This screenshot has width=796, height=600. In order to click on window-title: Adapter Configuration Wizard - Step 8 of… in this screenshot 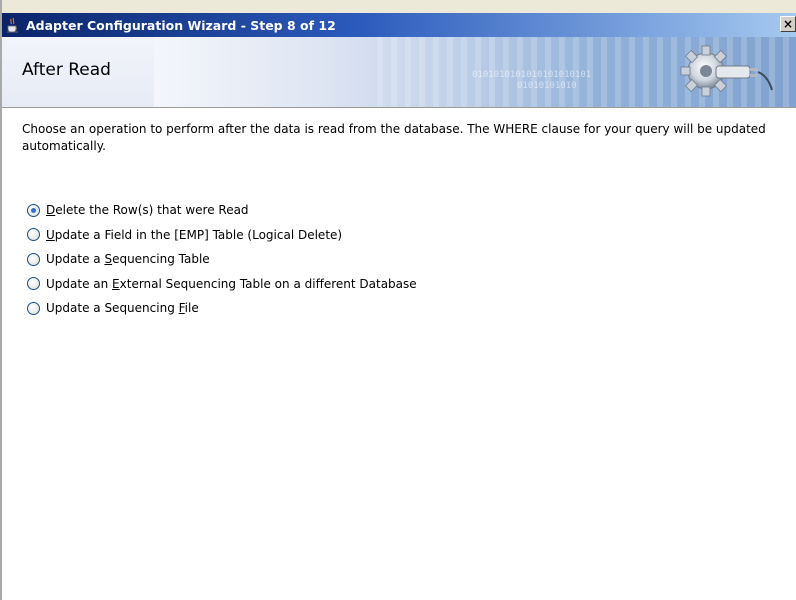, I will do `click(181, 25)`.